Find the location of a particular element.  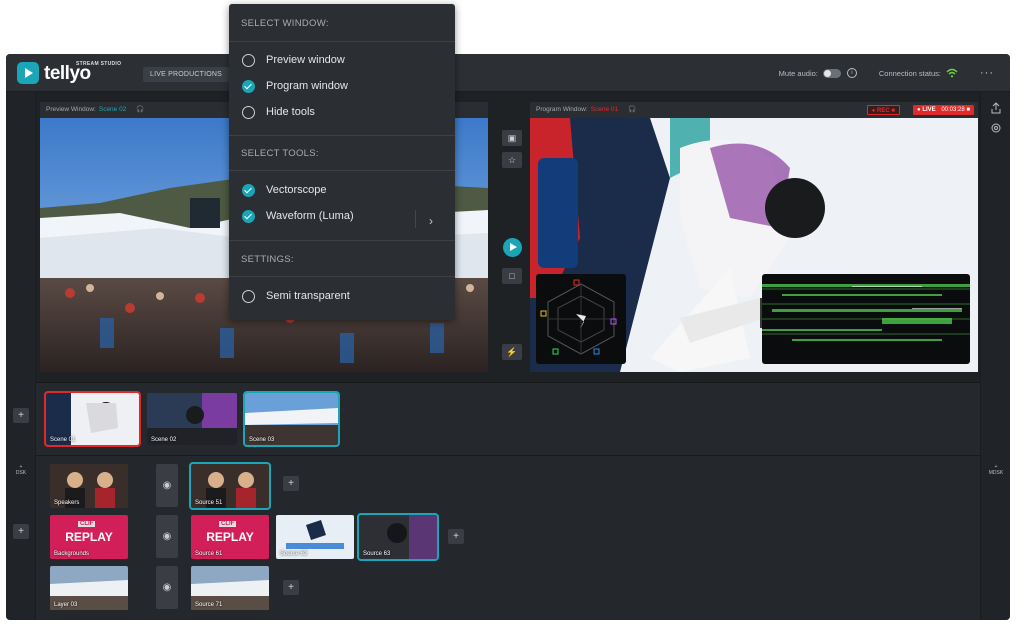

star-effect-icon: ☆ is located at coordinates (512, 160).